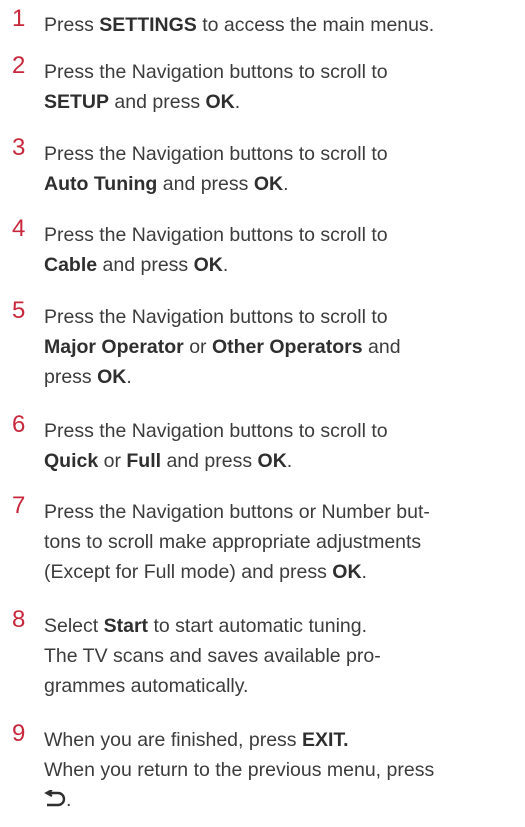  Describe the element at coordinates (72, 25) in the screenshot. I see `text-segment: Press` at that location.